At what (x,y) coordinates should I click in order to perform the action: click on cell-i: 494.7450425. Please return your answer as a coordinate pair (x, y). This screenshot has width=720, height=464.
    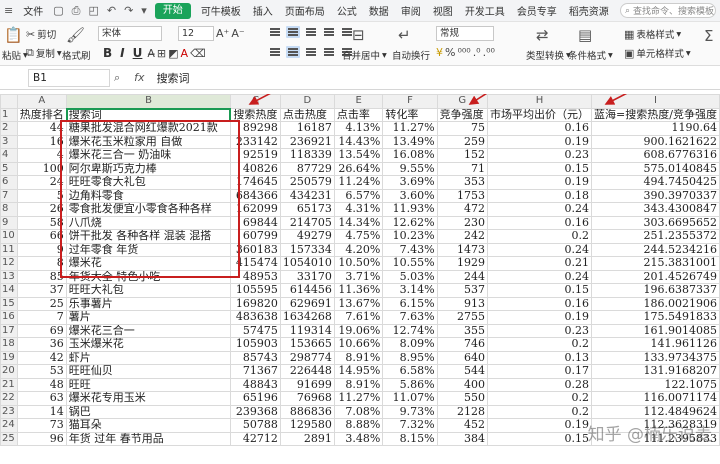
    Looking at the image, I should click on (655, 182).